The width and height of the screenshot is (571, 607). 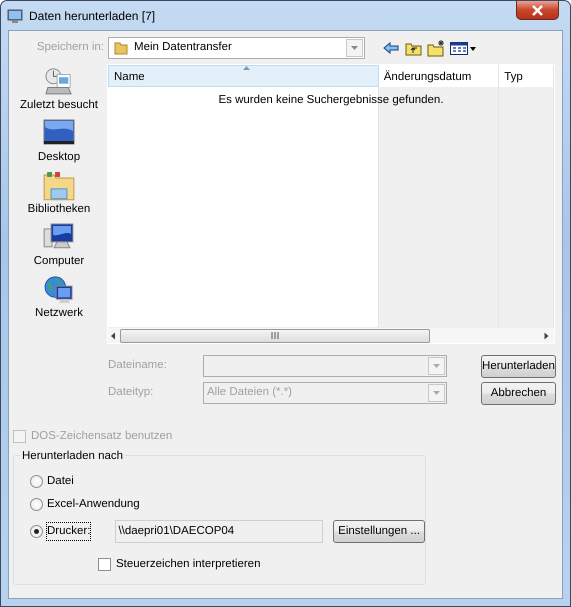 What do you see at coordinates (436, 48) in the screenshot?
I see `new-folder-icon` at bounding box center [436, 48].